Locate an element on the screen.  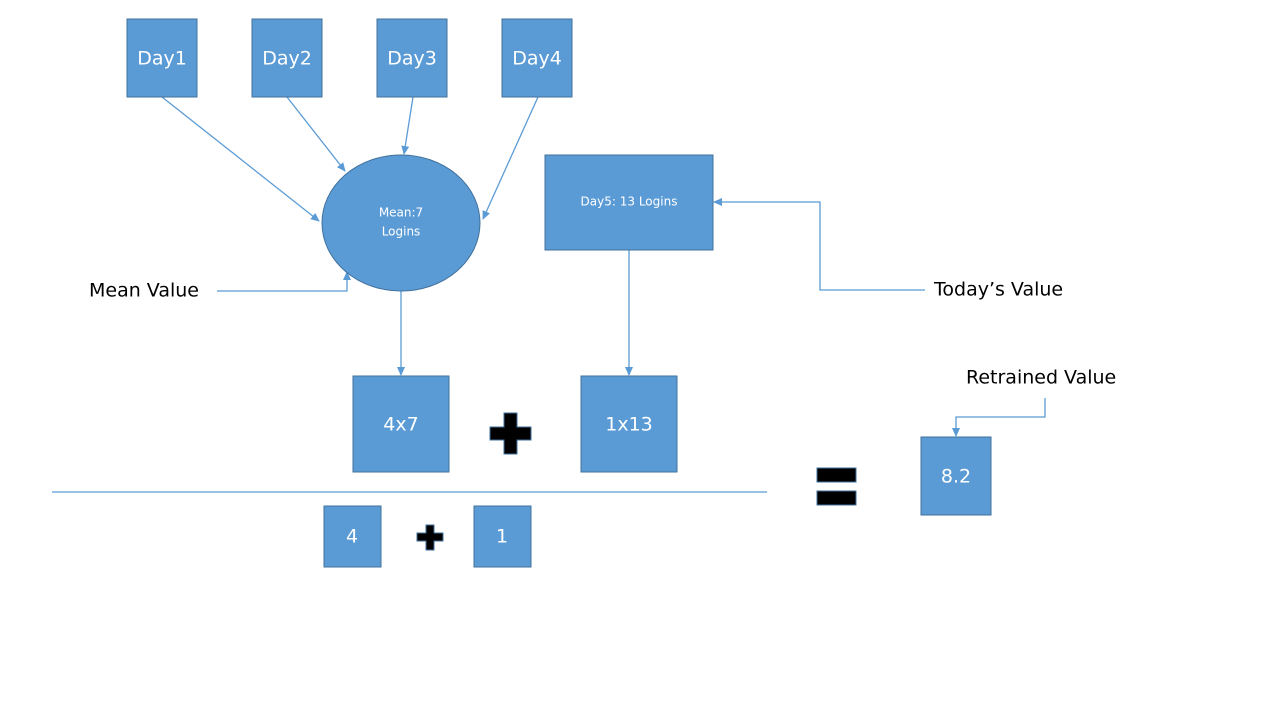
denominator-left-text: 4 is located at coordinates (352, 537).